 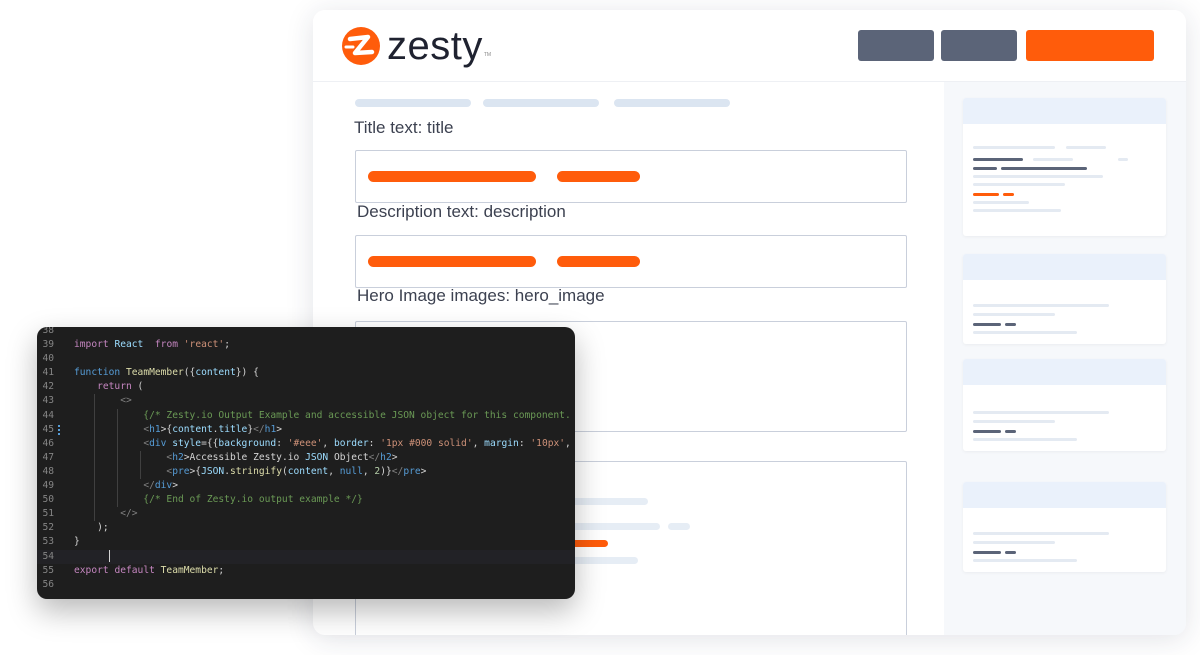 I want to click on code-line: 53}, so click(x=306, y=542).